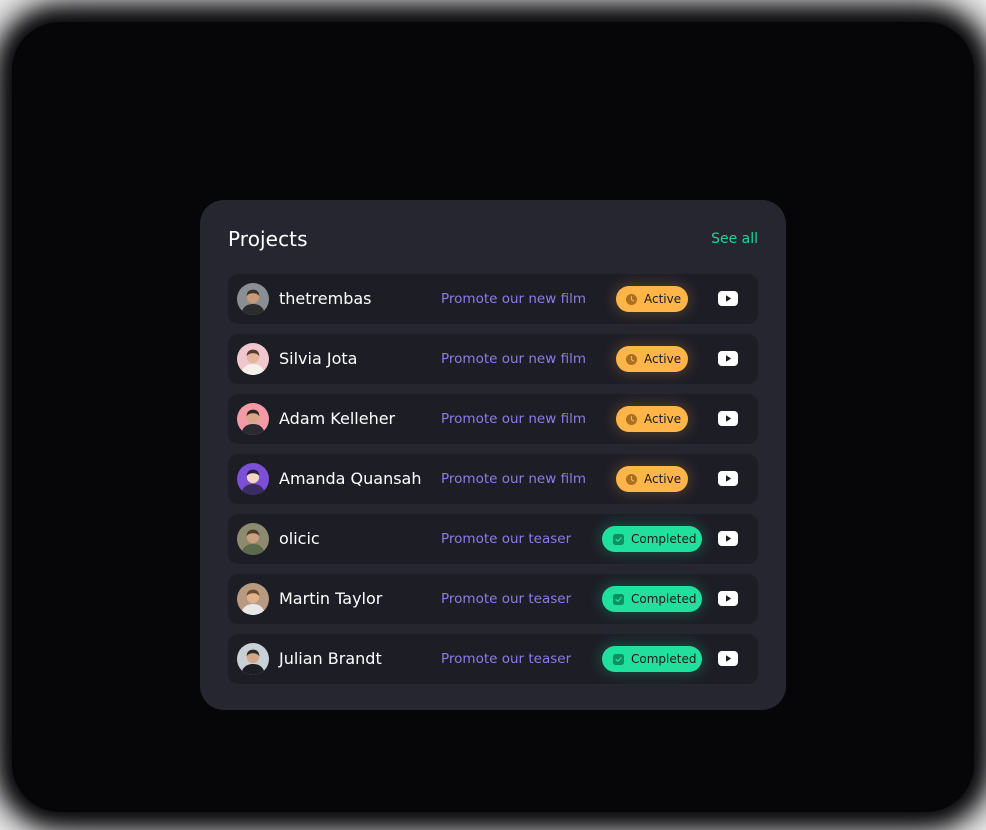 The image size is (986, 830). I want to click on project-row: Silvia Jota Promote our new film Active, so click(493, 359).